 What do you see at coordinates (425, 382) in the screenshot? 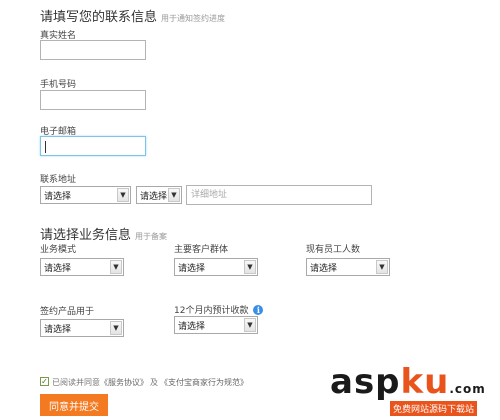
I see `watermark-text-b: ku` at bounding box center [425, 382].